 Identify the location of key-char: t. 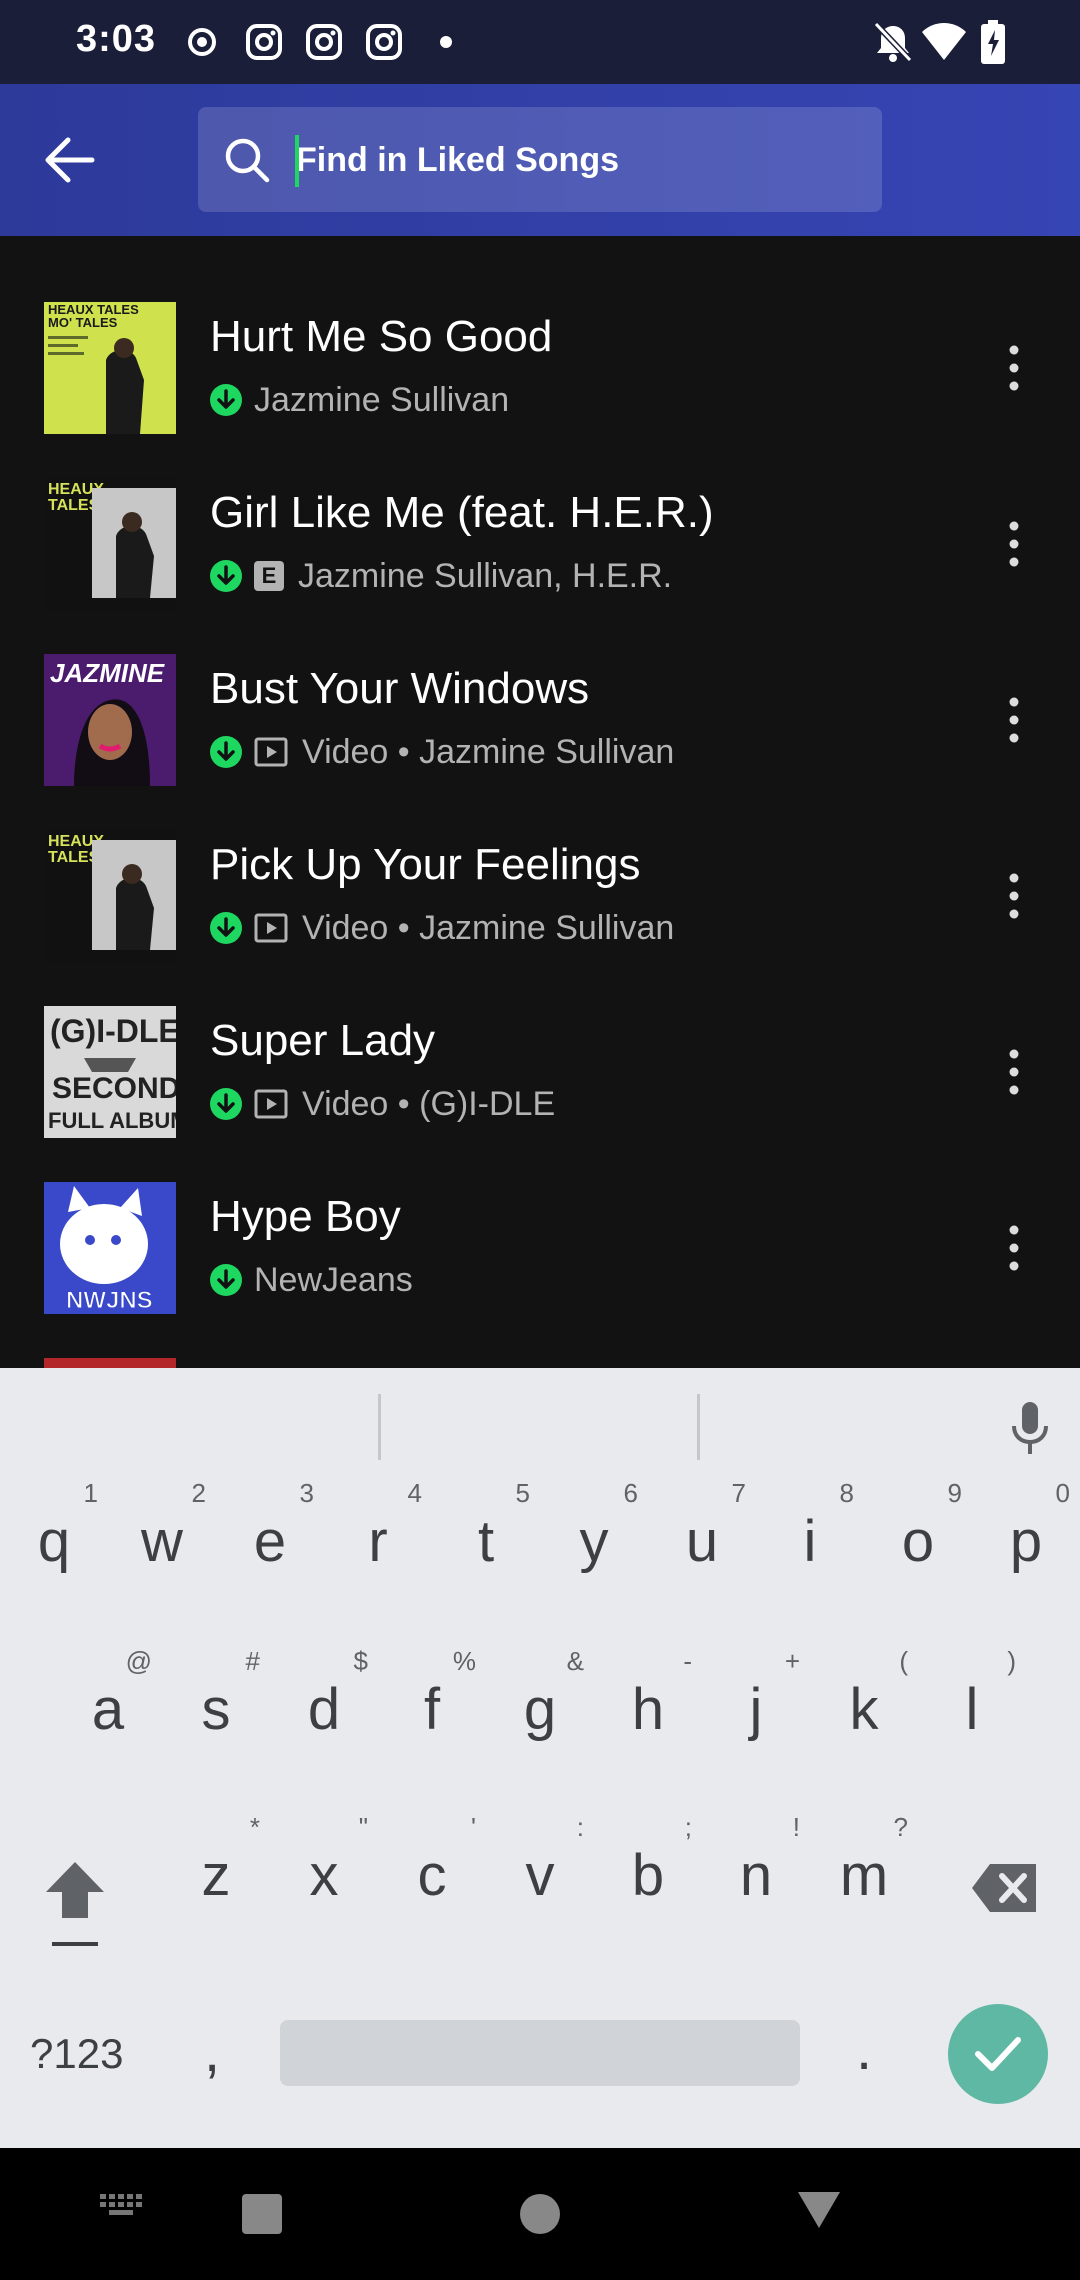
(486, 1541).